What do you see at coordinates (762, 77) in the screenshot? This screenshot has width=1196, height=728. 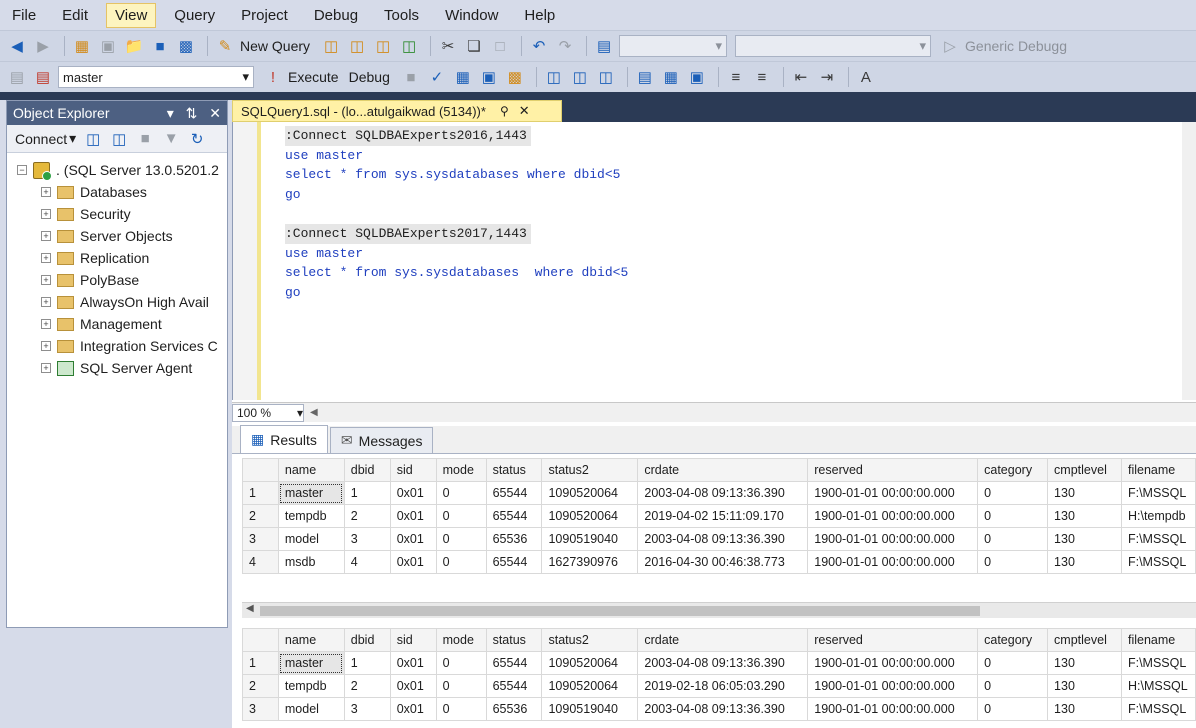 I see `uncomment-icon: ≡` at bounding box center [762, 77].